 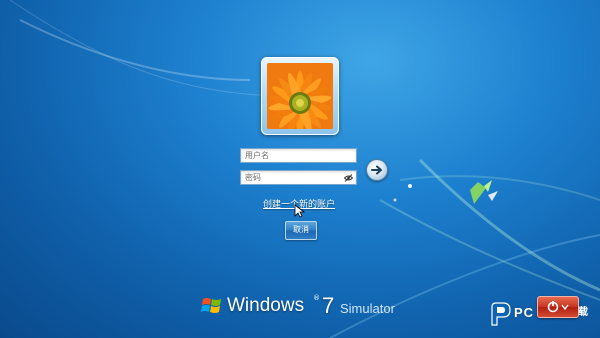 I want to click on user-avatar, so click(x=300, y=96).